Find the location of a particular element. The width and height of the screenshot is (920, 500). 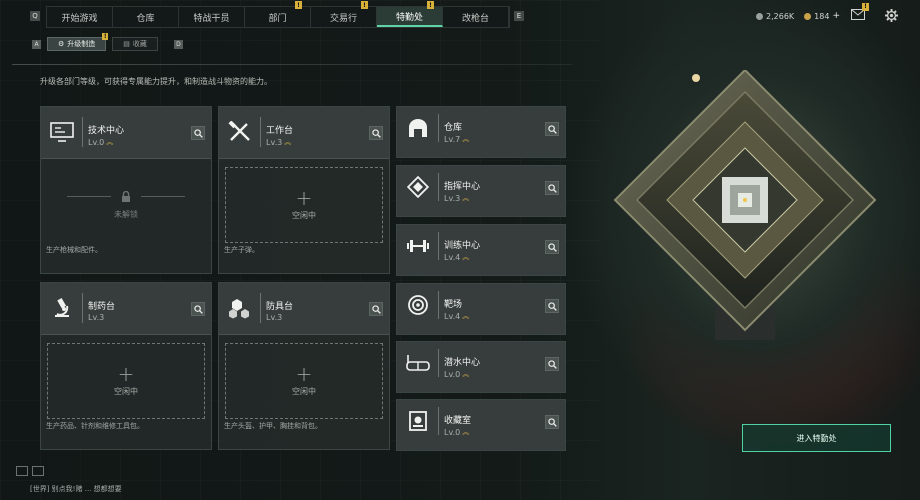

card-header: 制药台 Lv.3 is located at coordinates (126, 309).